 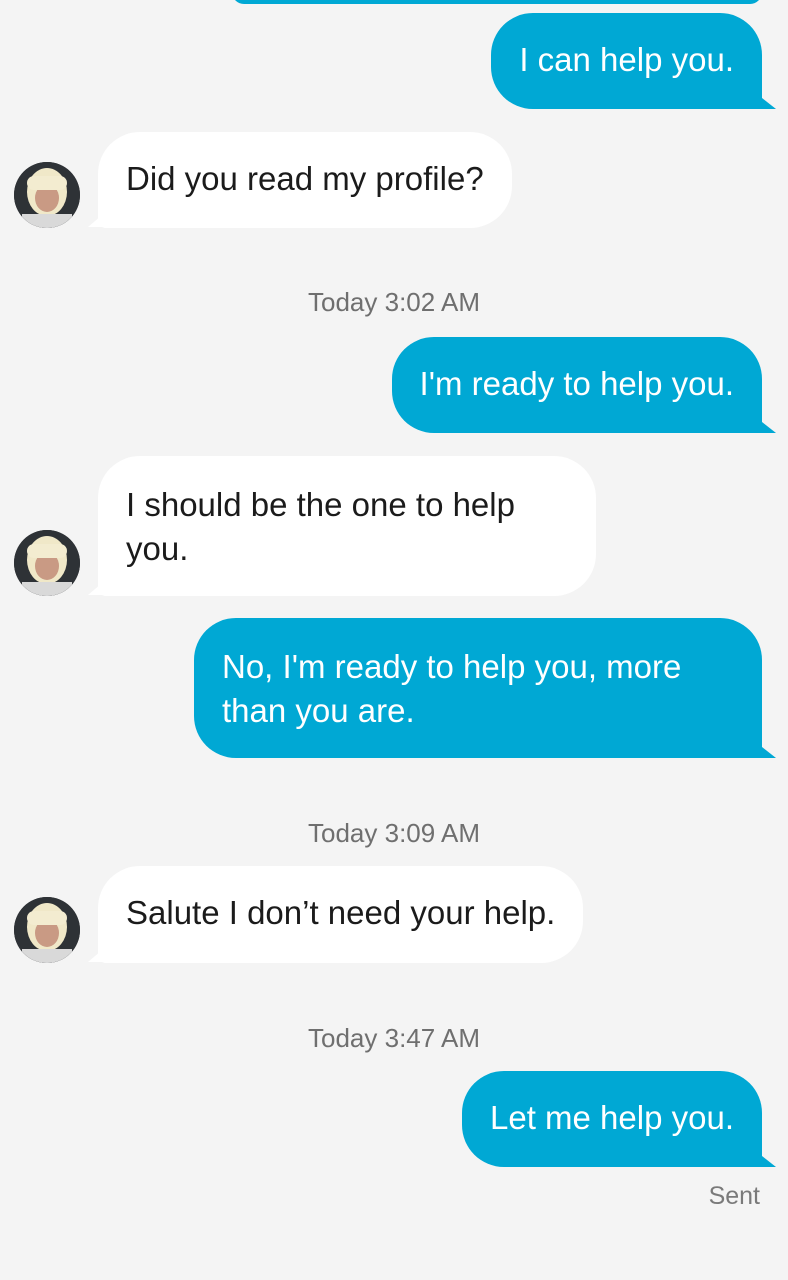 I want to click on message-text: Let me help you., so click(x=612, y=1117).